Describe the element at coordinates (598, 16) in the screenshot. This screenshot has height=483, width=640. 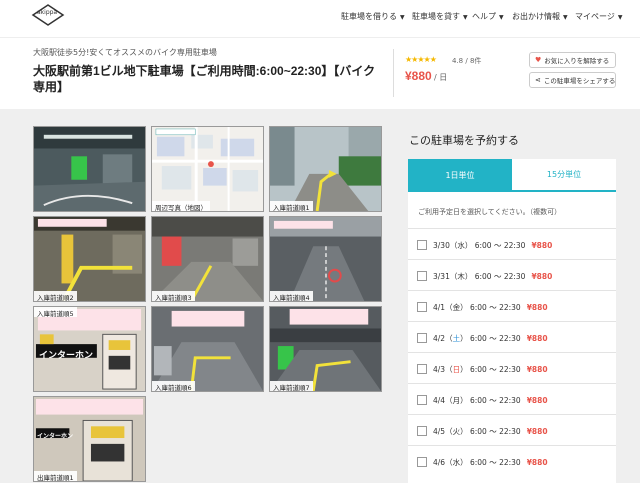
I see `nav-my-page: マイページ ▼` at that location.